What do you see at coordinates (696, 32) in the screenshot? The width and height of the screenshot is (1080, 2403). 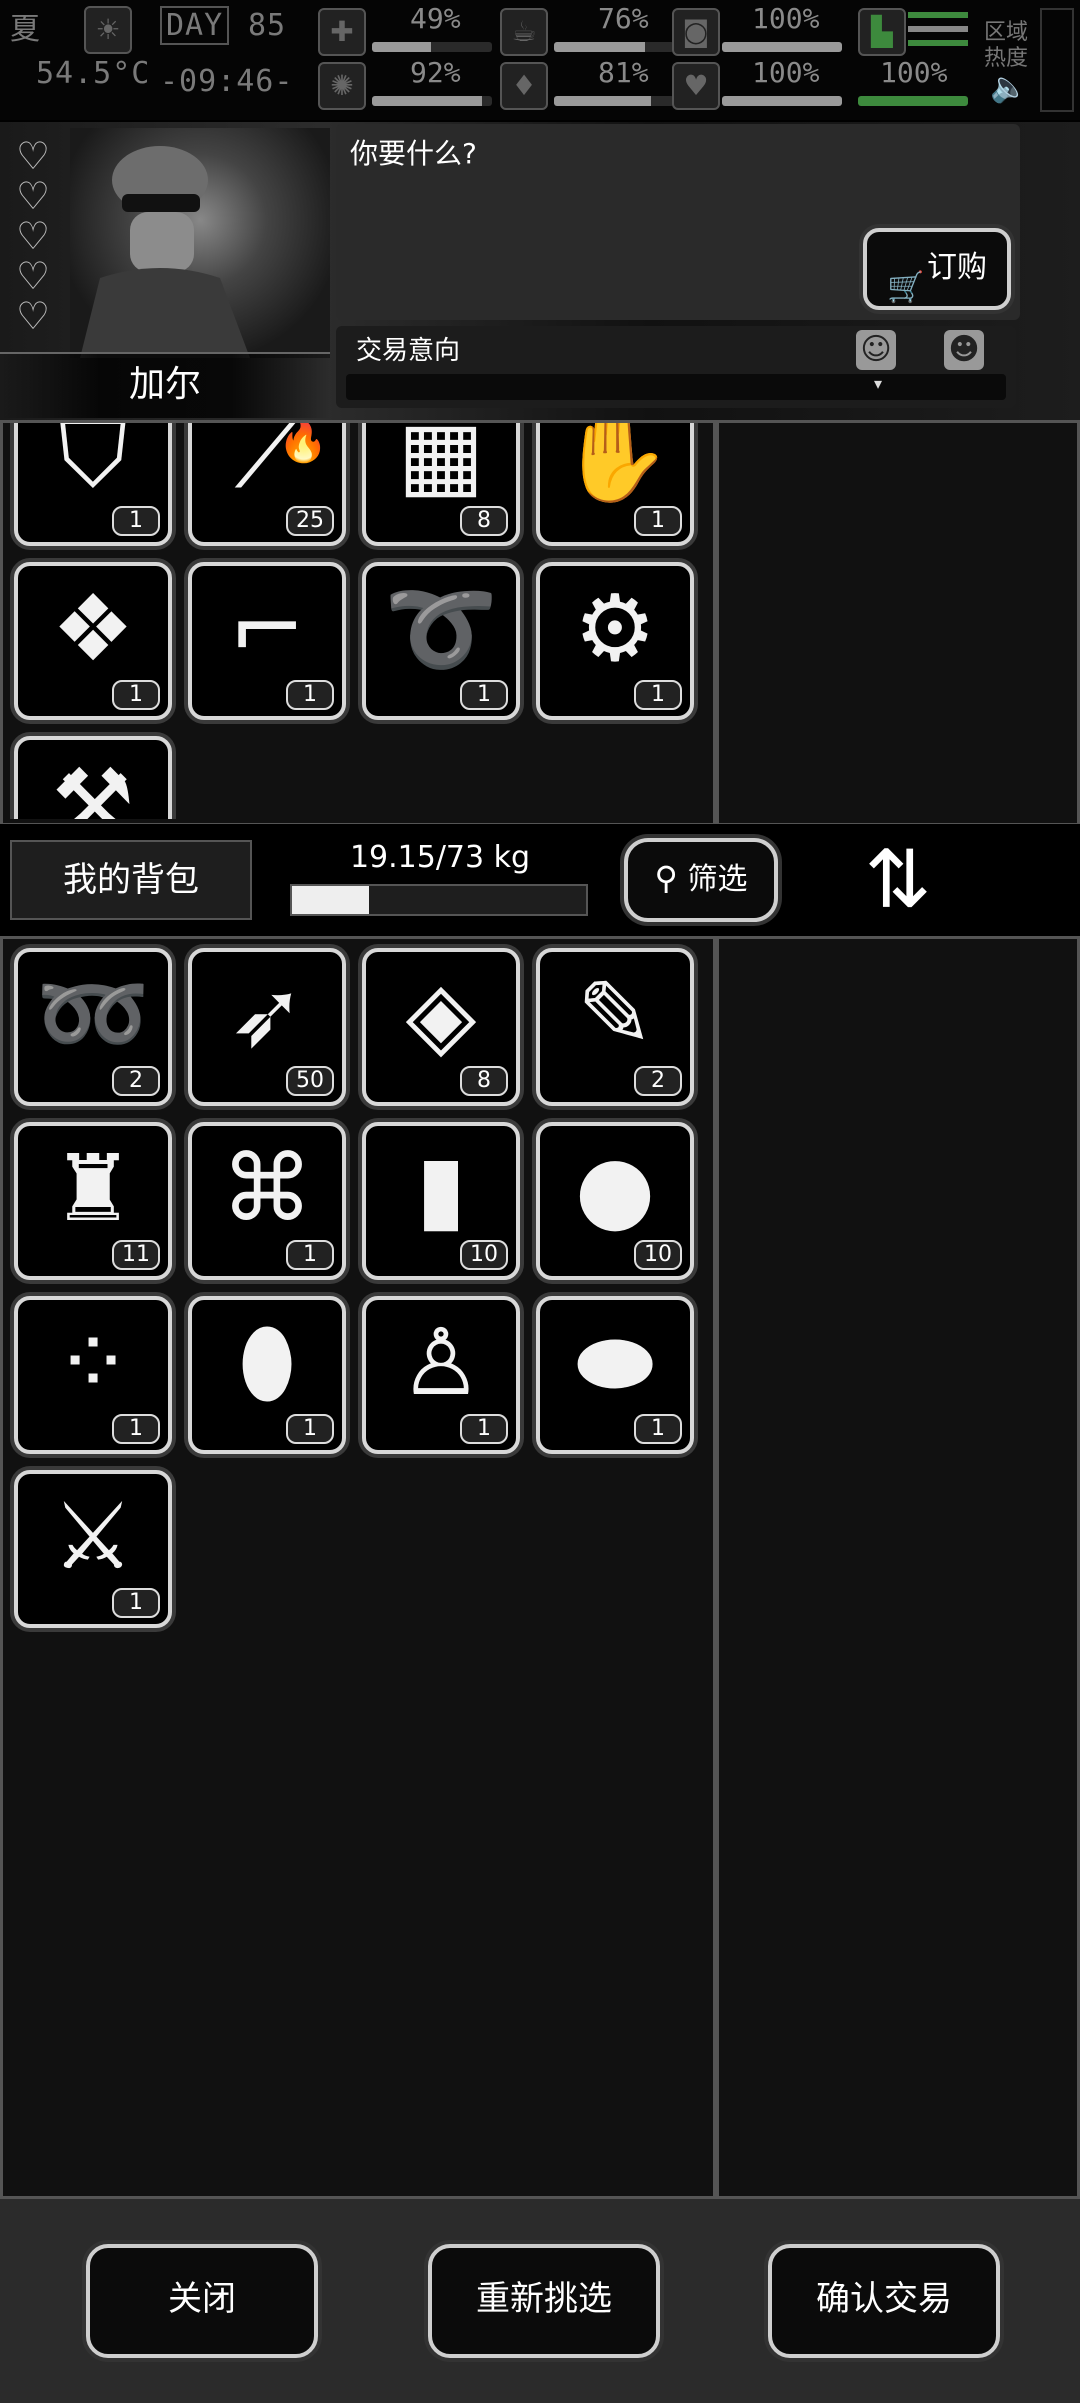 I see `stamina-icon: ◙` at bounding box center [696, 32].